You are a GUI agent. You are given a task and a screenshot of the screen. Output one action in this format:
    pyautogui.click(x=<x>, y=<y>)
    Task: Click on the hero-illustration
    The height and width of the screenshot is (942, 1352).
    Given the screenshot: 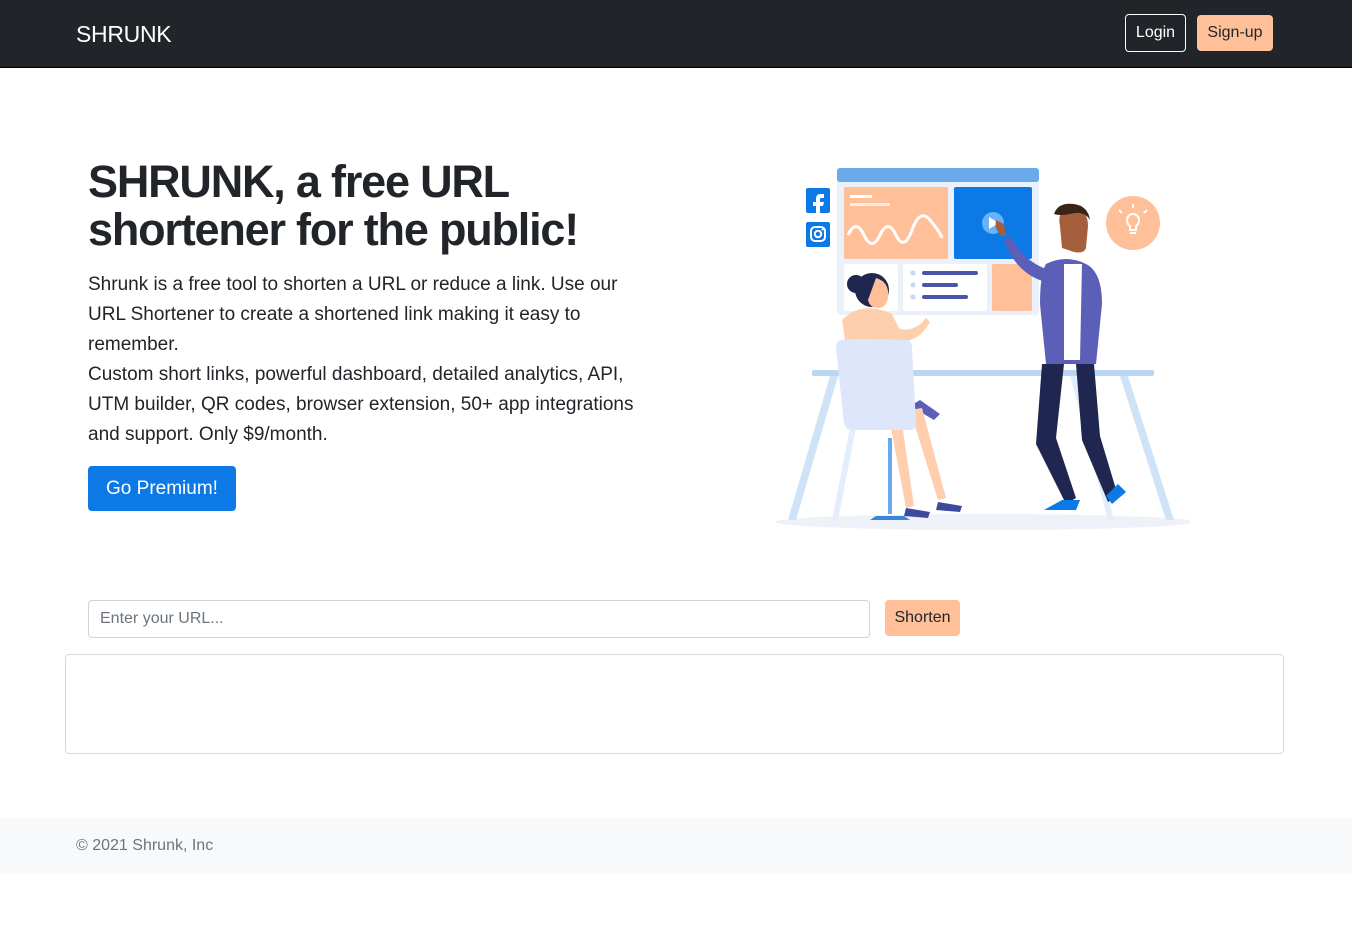 What is the action you would take?
    pyautogui.click(x=982, y=349)
    